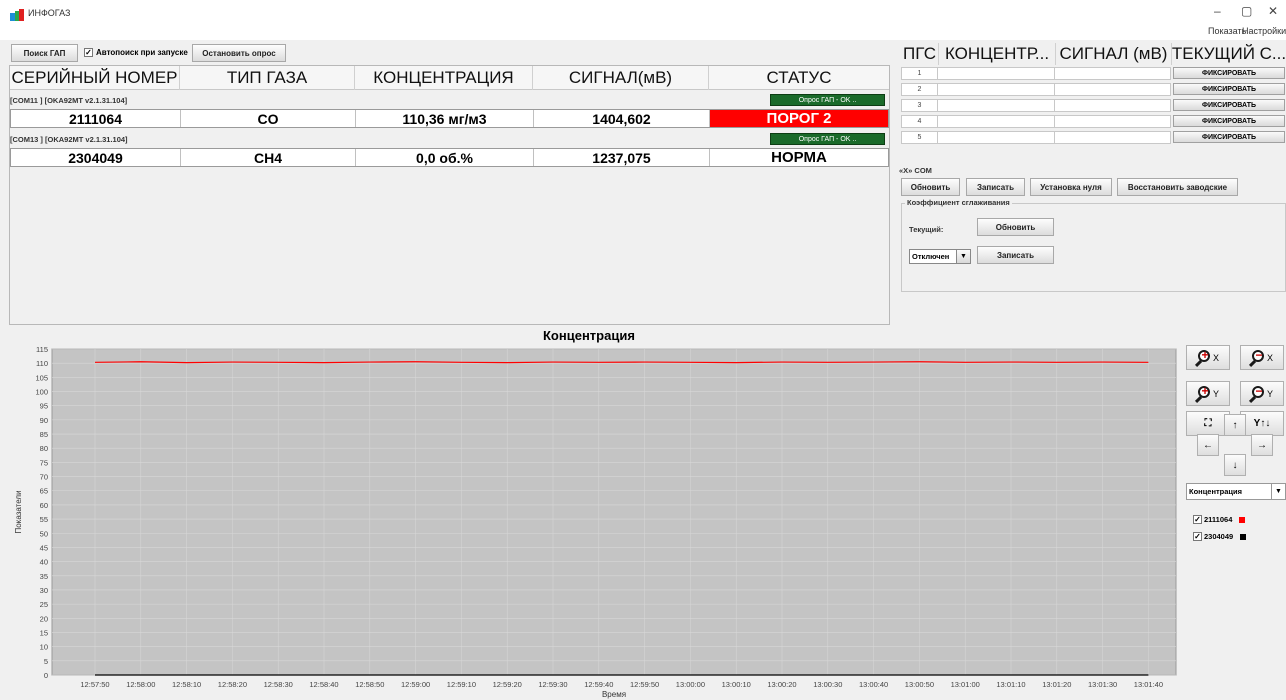  What do you see at coordinates (44, 53) in the screenshot?
I see `search-gap-button: Поиск ГАП` at bounding box center [44, 53].